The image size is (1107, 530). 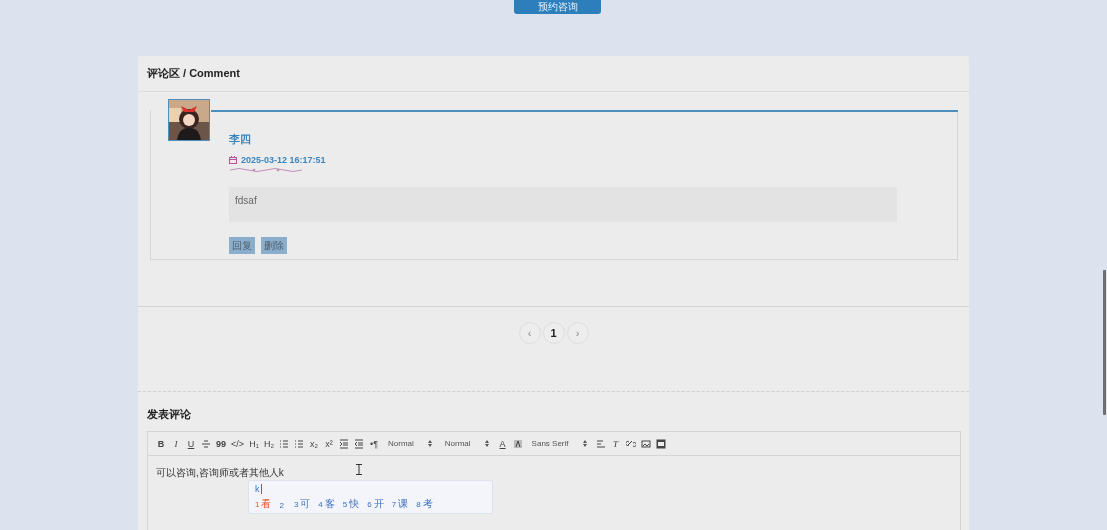 I want to click on outdent-icon, so click(x=359, y=443).